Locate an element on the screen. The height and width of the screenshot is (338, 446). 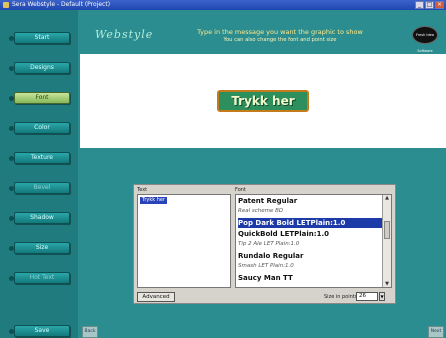
back-button: Back is located at coordinates (90, 332).